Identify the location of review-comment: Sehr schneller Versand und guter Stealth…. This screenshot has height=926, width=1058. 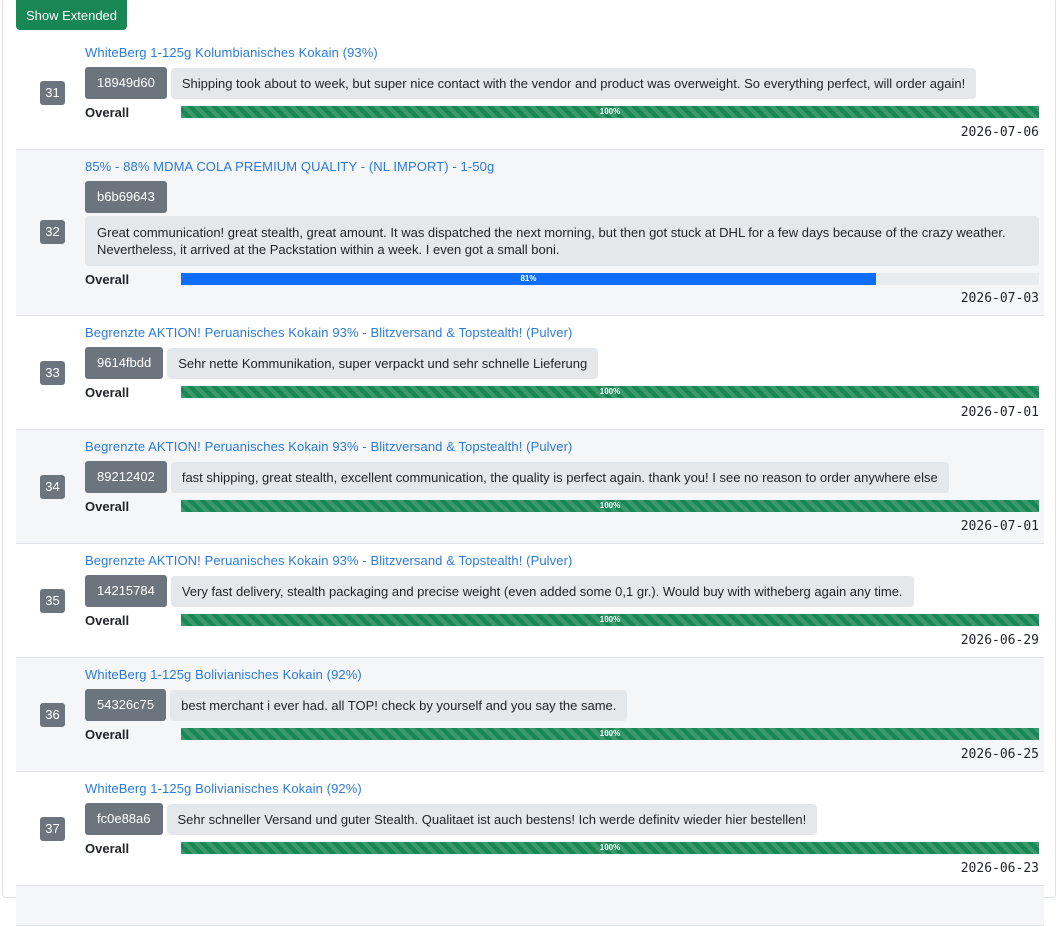
(492, 819).